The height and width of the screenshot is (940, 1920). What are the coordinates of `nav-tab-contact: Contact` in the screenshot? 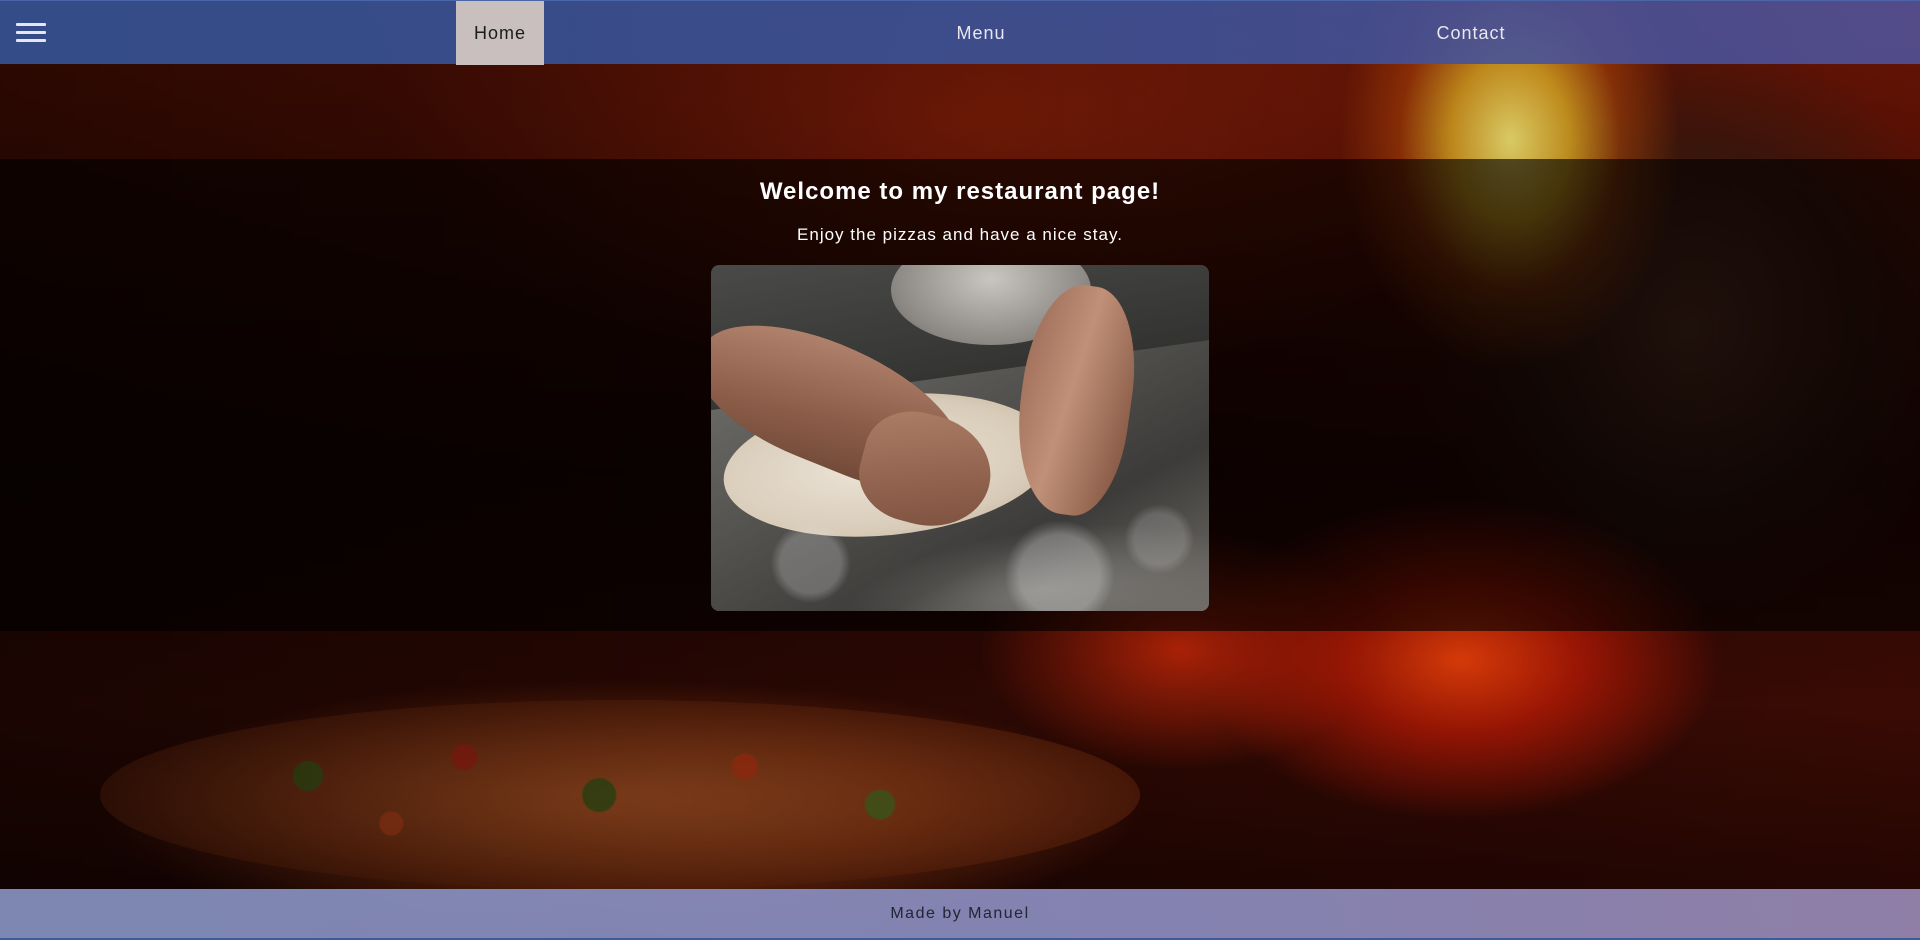 It's located at (1471, 33).